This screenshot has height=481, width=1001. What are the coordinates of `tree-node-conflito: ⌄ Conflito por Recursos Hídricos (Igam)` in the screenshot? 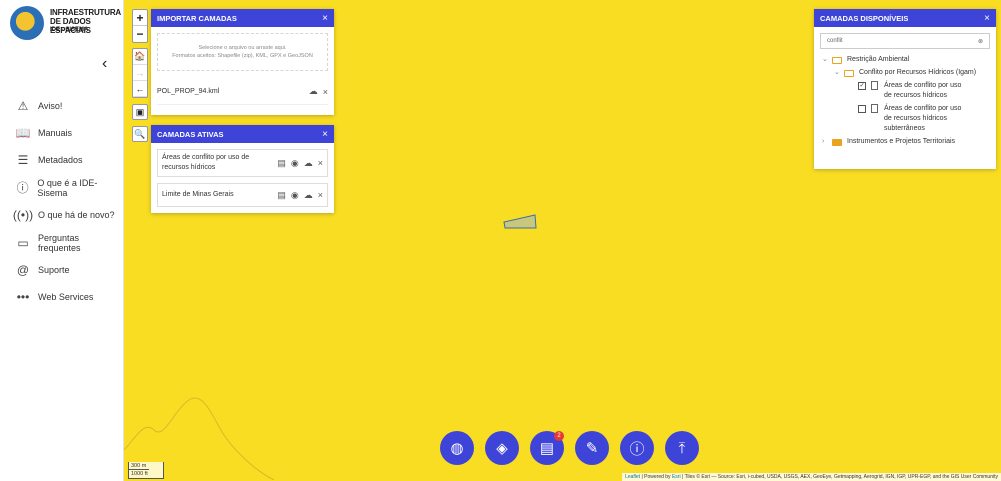 It's located at (906, 73).